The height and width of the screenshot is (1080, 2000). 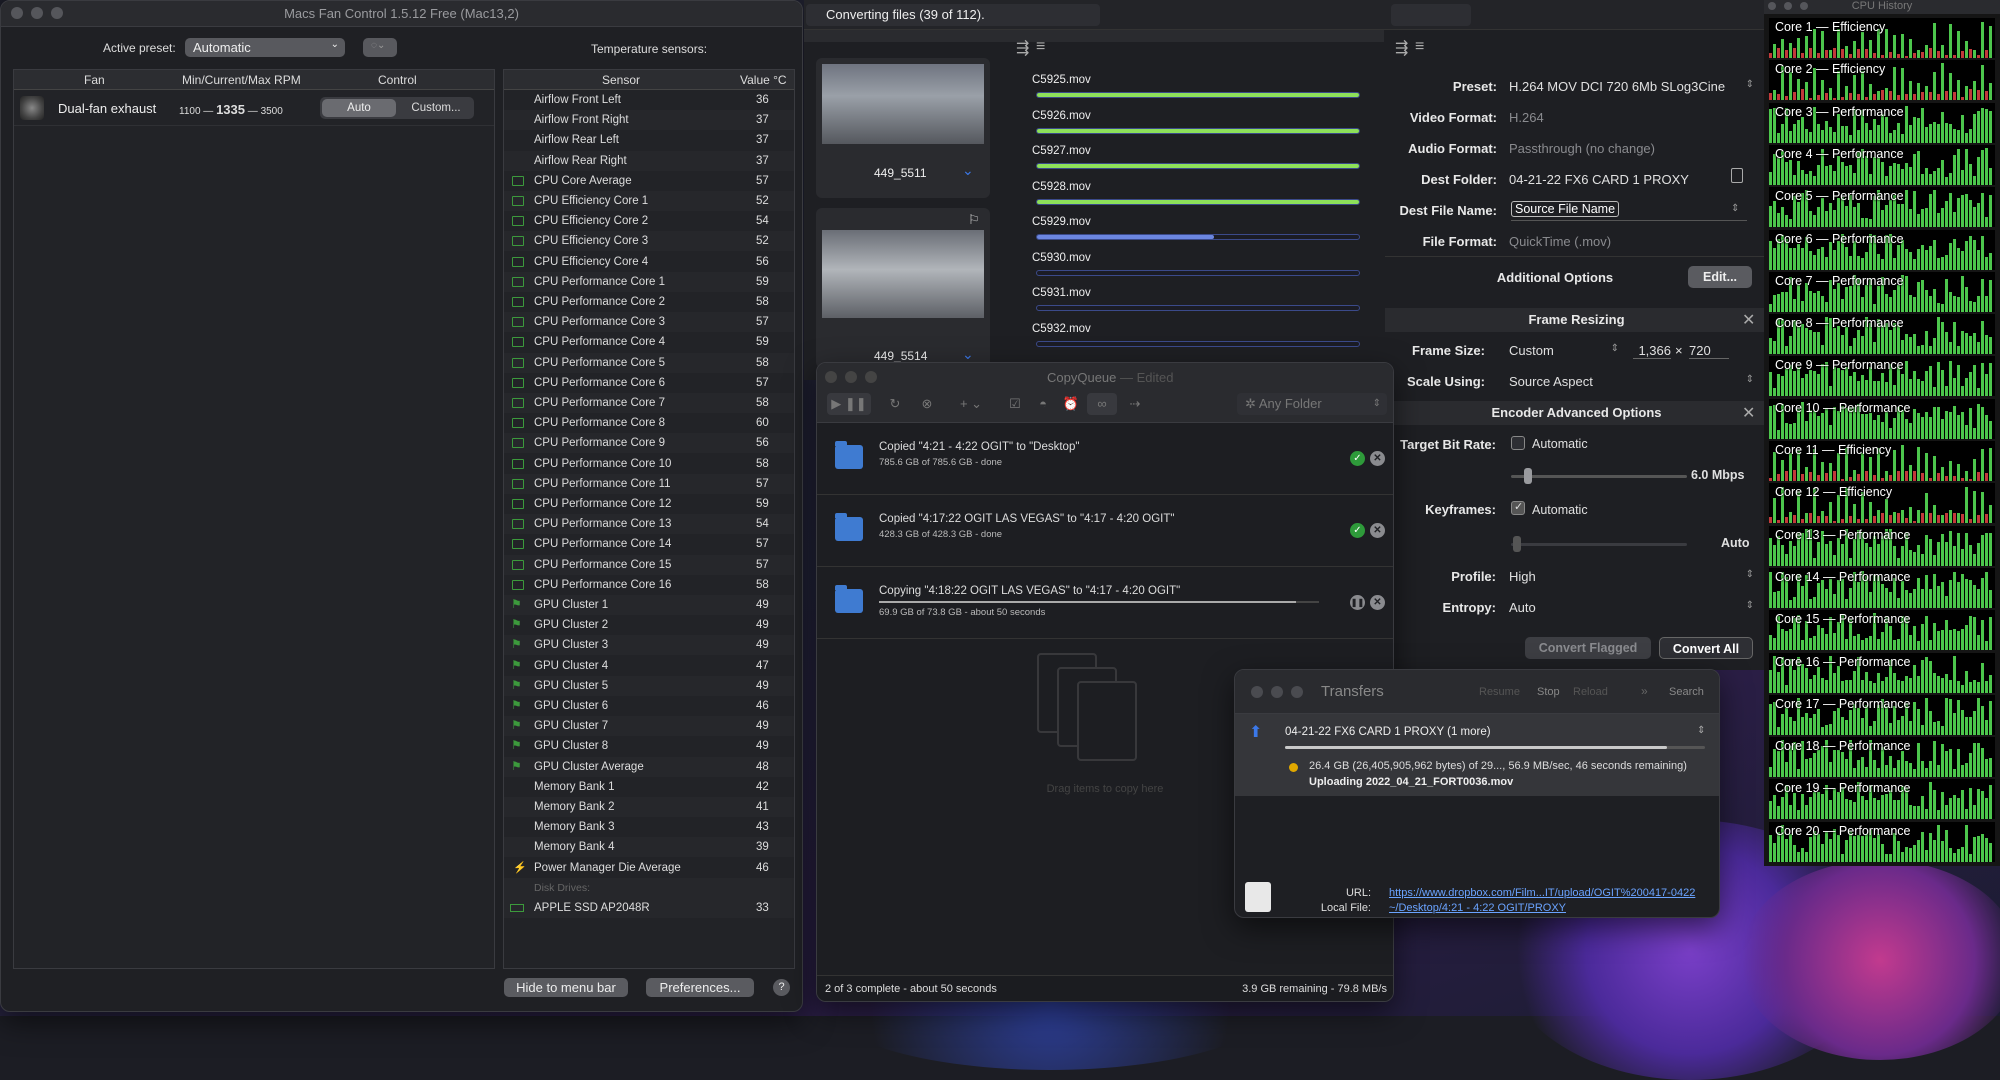 What do you see at coordinates (649, 868) in the screenshot?
I see `sensor-row: ⚡ Power Manager Die Average 46` at bounding box center [649, 868].